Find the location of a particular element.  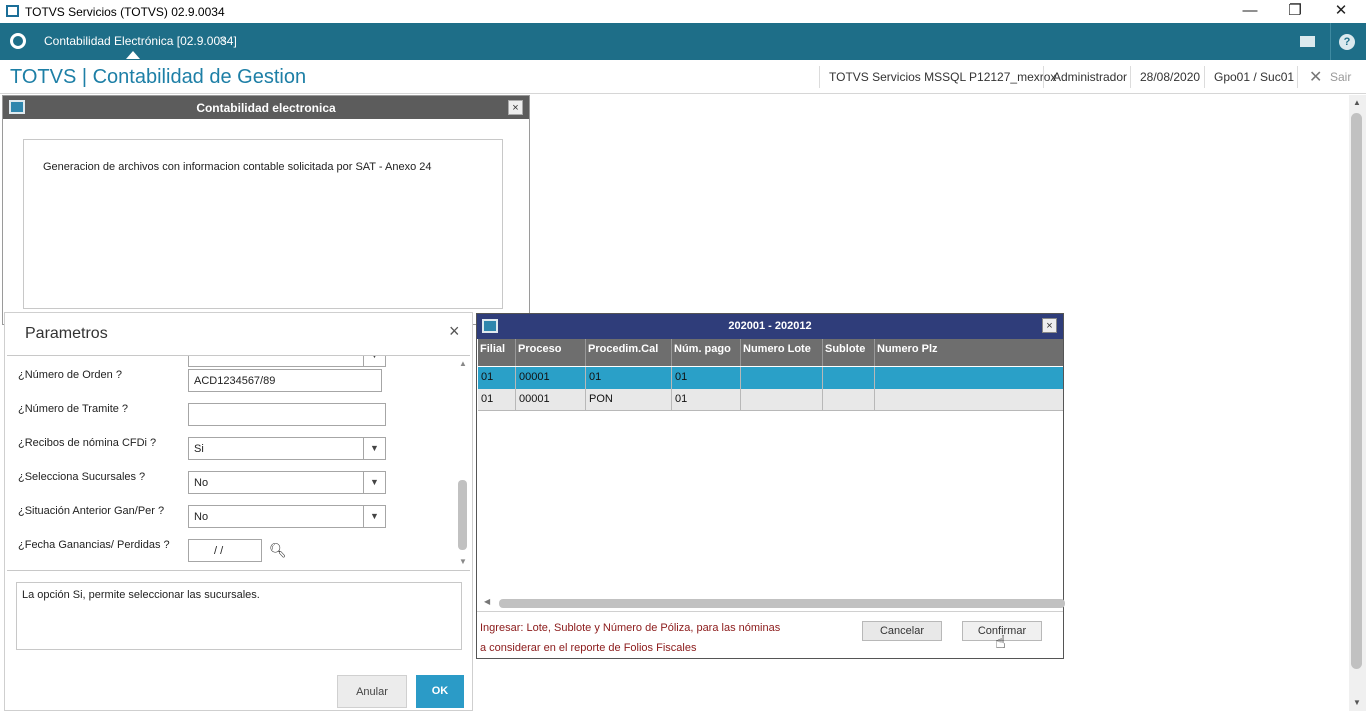

close-window-button: ✕ is located at coordinates (1341, 11).